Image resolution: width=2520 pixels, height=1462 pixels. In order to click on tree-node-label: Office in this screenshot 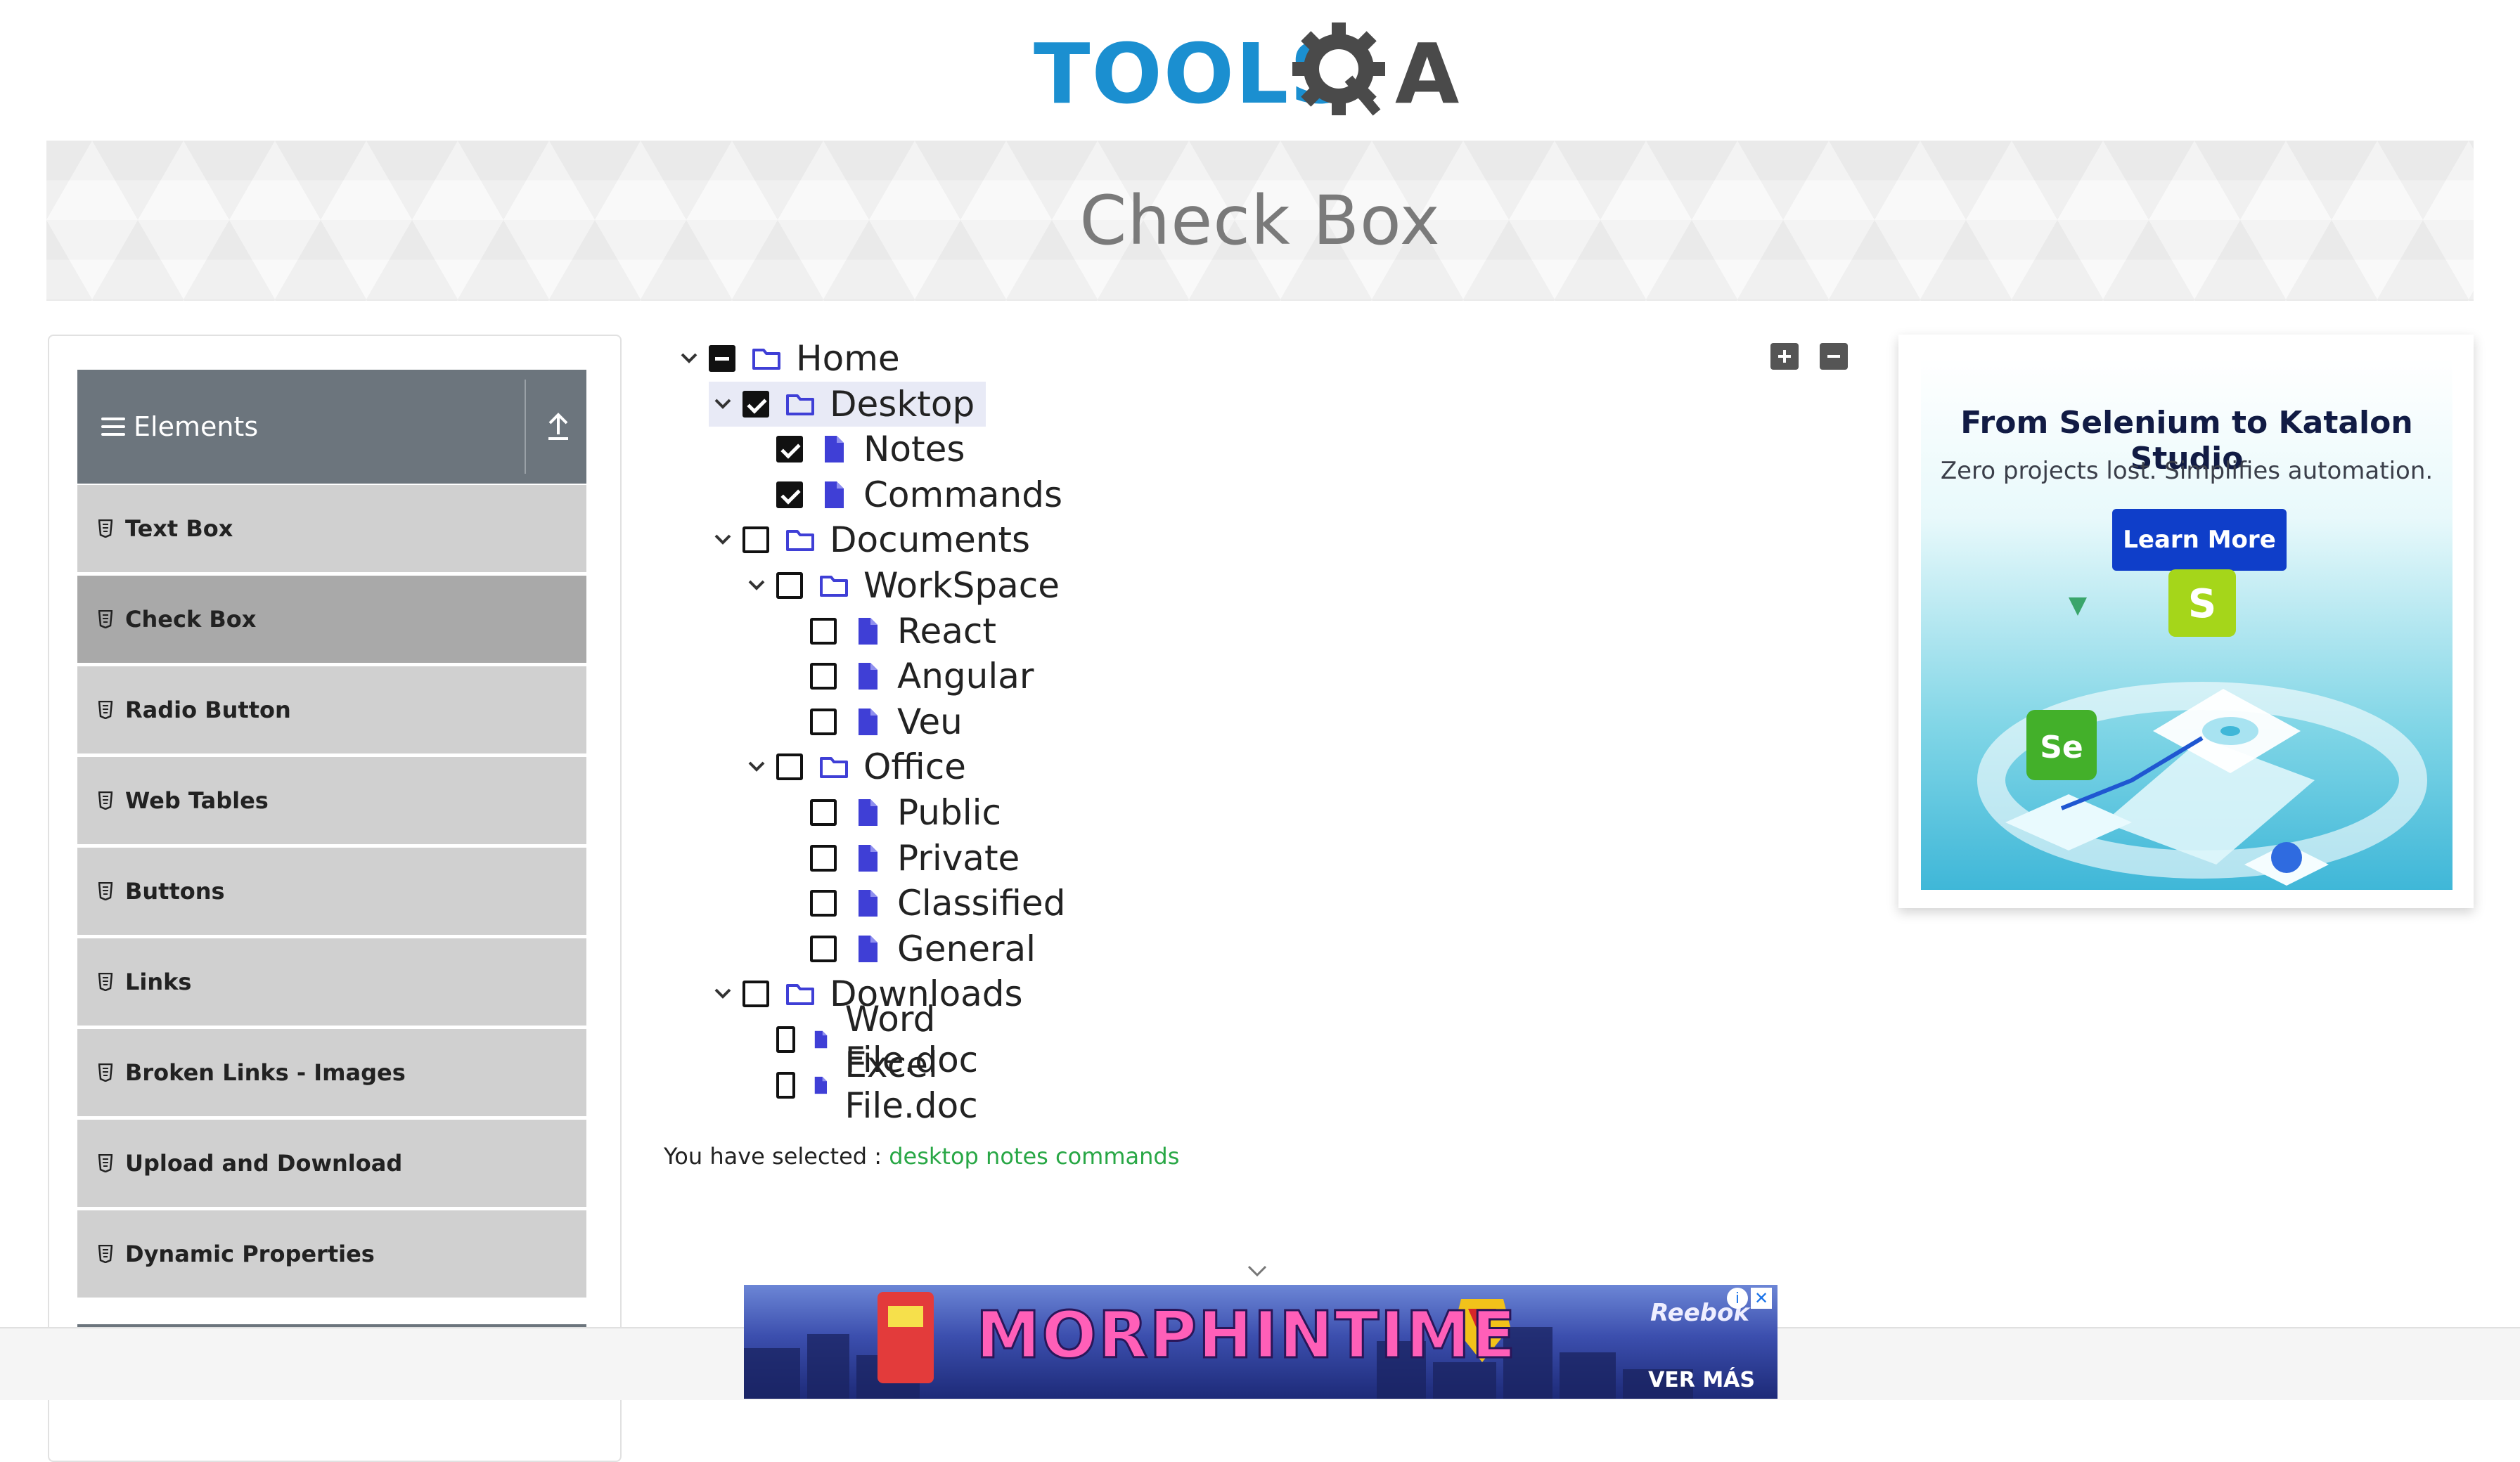, I will do `click(914, 766)`.